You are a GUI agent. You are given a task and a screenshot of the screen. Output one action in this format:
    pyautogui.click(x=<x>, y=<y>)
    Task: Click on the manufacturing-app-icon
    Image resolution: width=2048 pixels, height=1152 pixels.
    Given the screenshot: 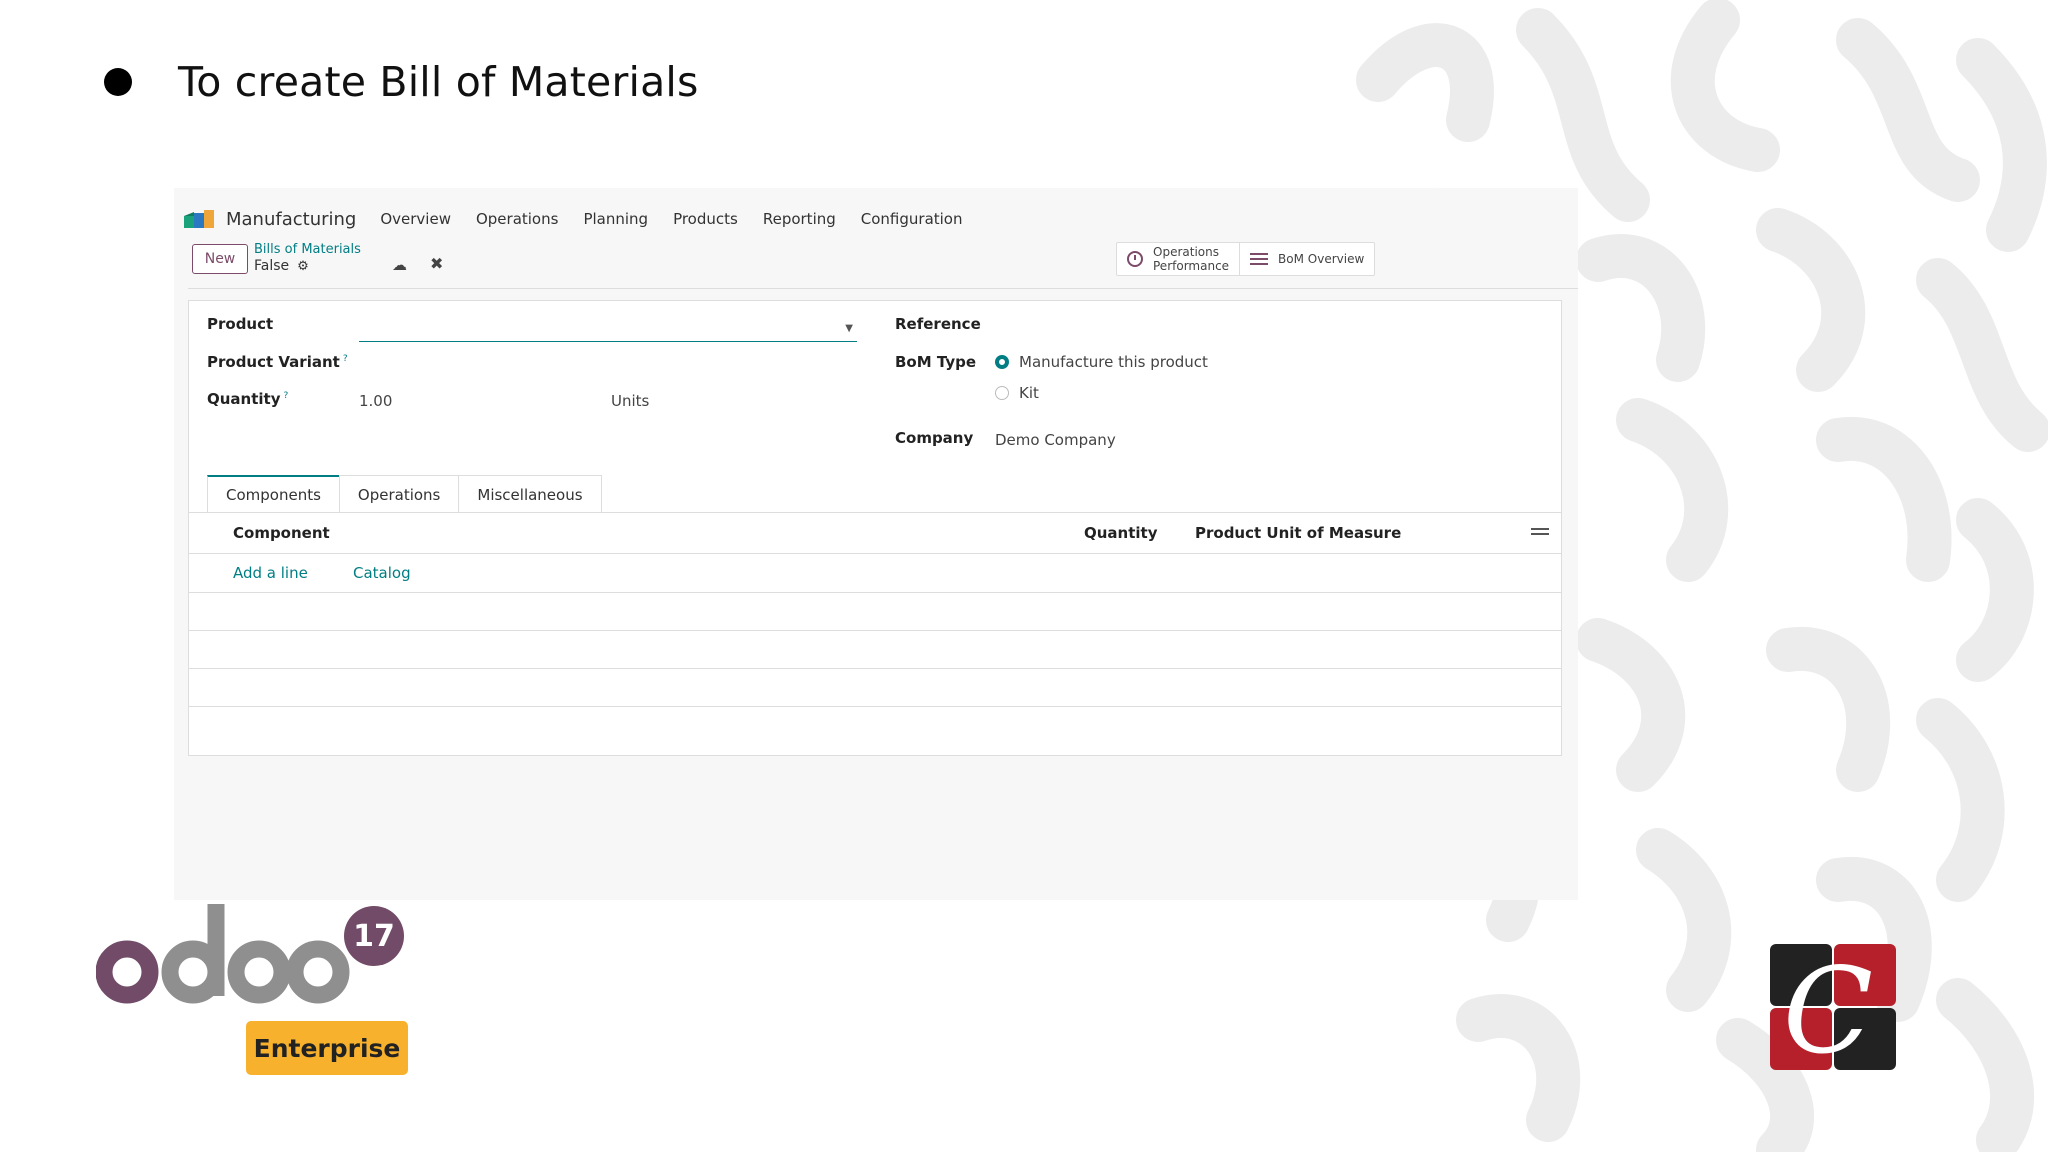 What is the action you would take?
    pyautogui.click(x=199, y=219)
    